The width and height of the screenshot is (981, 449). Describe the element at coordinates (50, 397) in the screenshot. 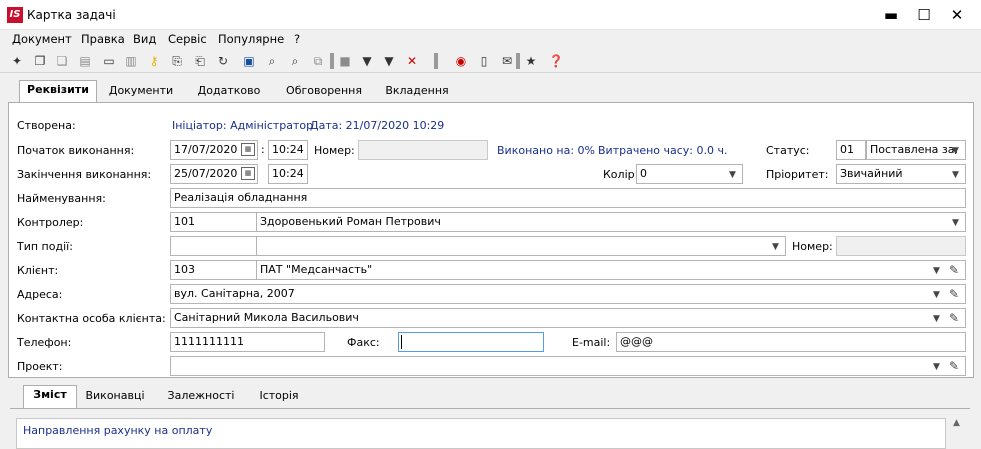

I see `tab-content: Зміст` at that location.